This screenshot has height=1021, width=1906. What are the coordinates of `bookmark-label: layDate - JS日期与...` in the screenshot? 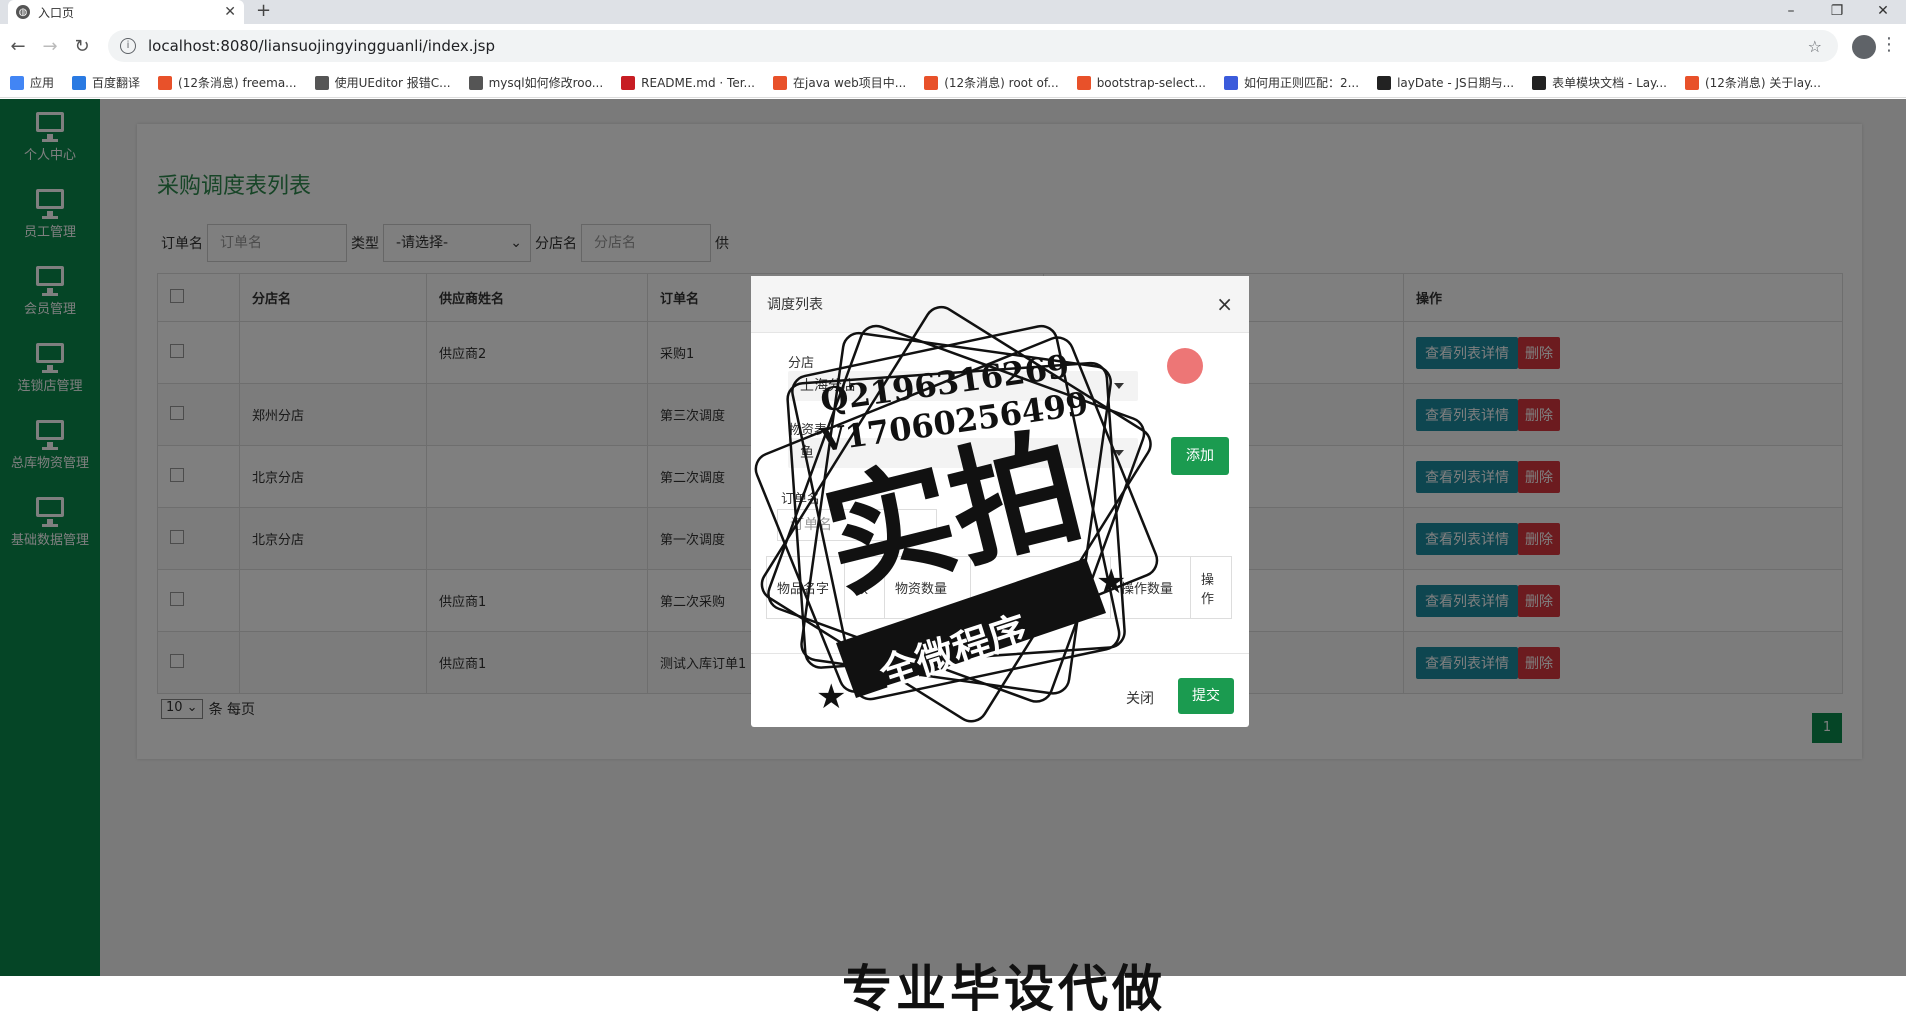 It's located at (1456, 83).